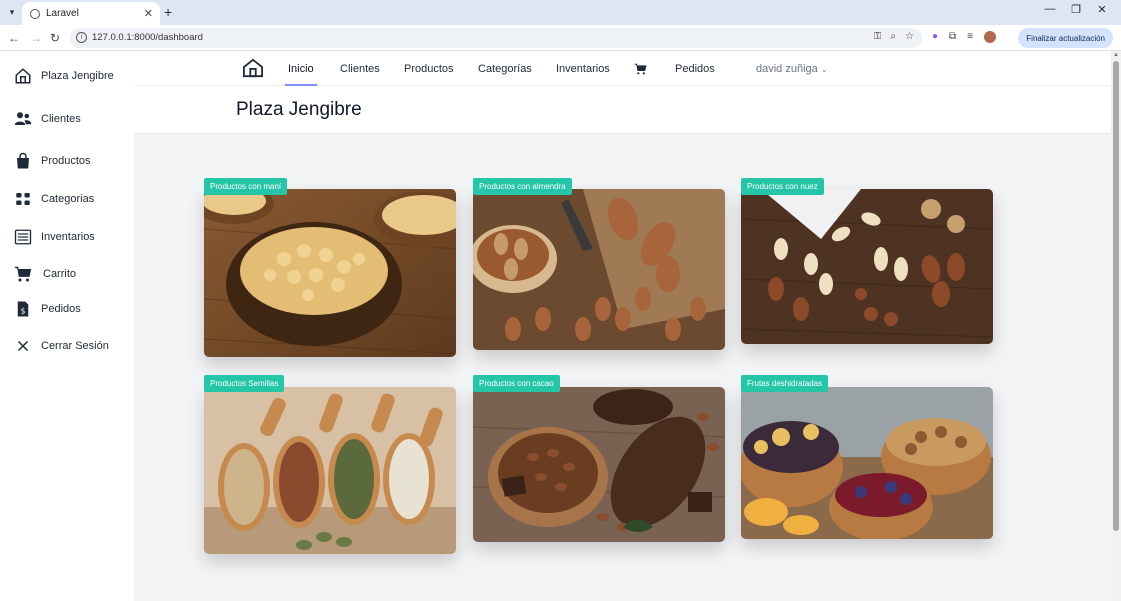 The image size is (1121, 601). What do you see at coordinates (77, 76) in the screenshot?
I see `sidebar-item-label: Plaza Jengibre` at bounding box center [77, 76].